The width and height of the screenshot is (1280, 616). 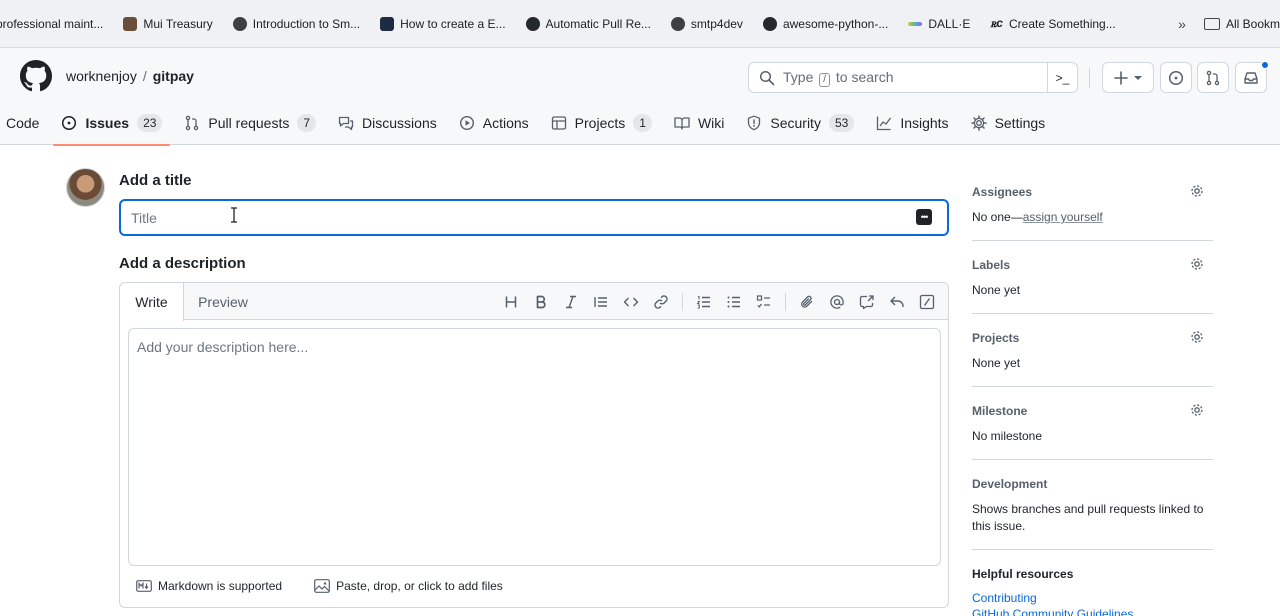 What do you see at coordinates (800, 123) in the screenshot?
I see `tab-security: Security 53` at bounding box center [800, 123].